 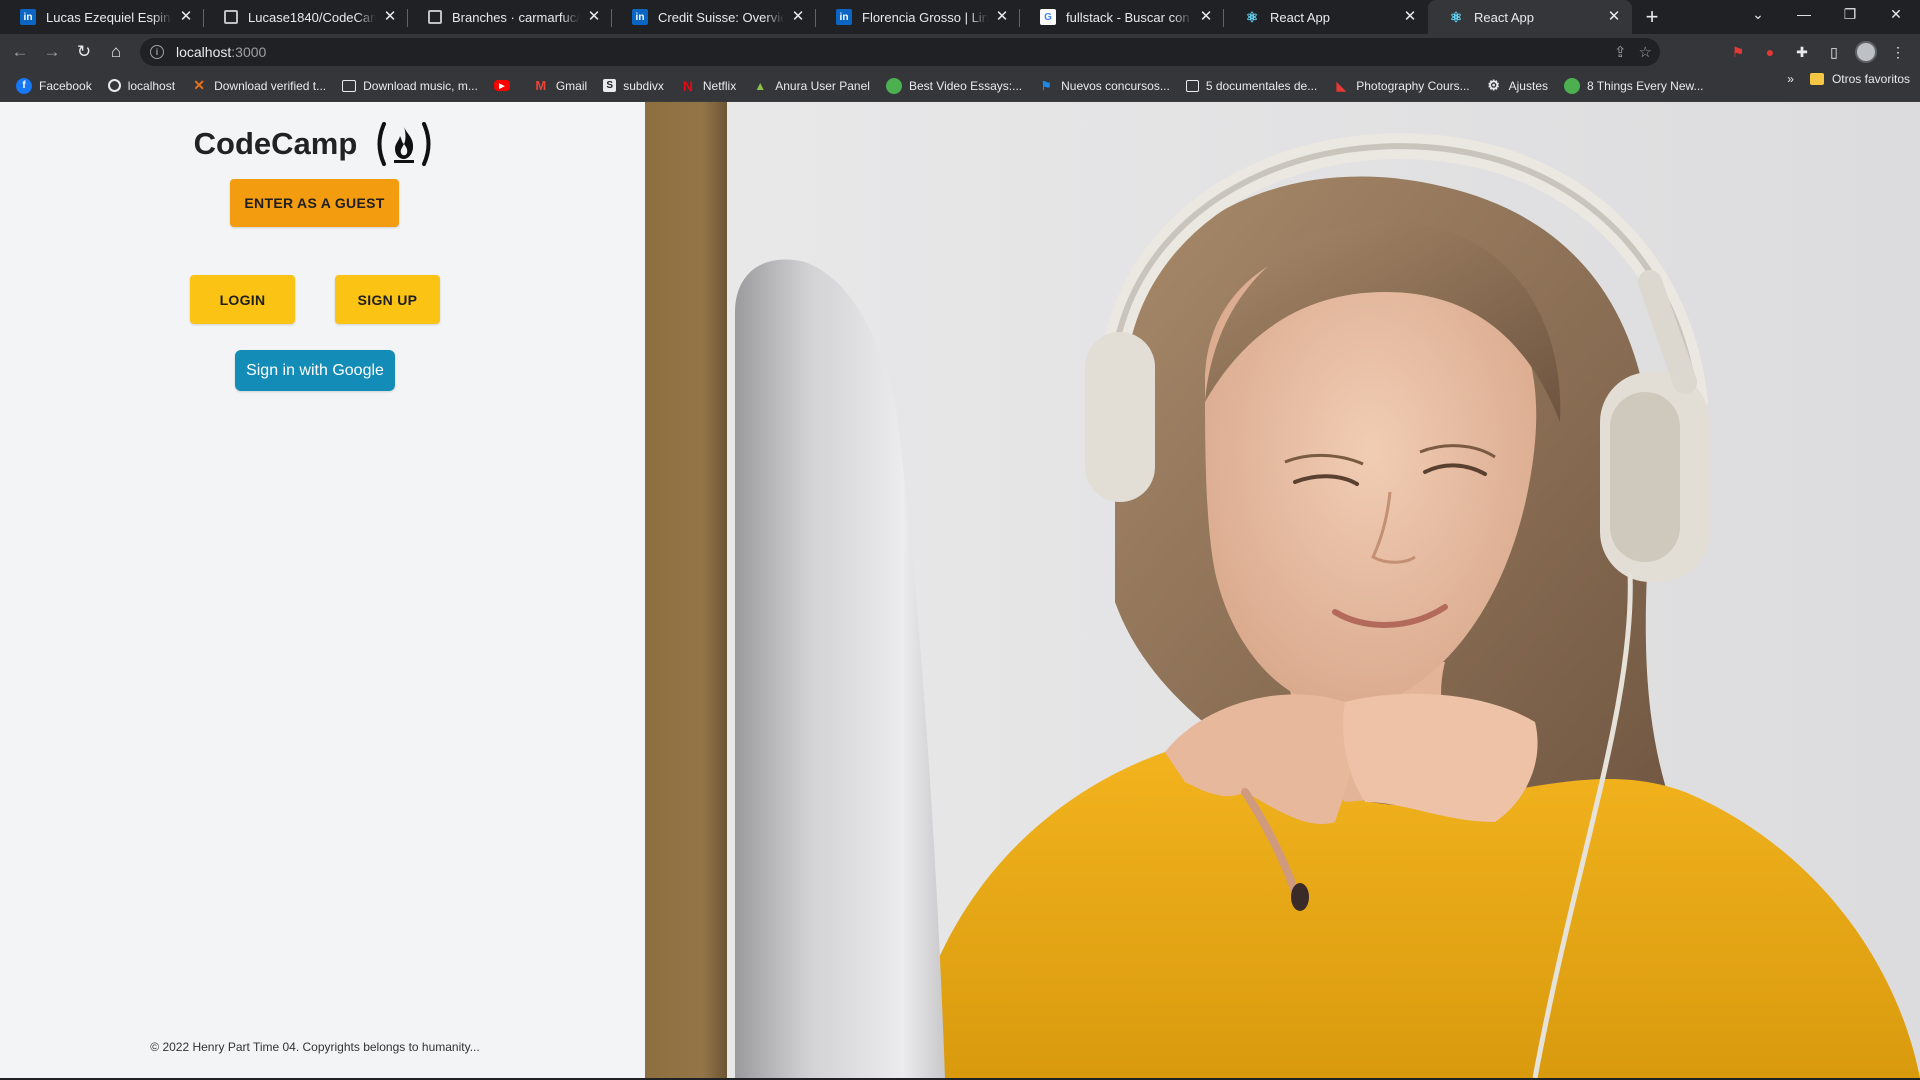 I want to click on browser-toolbar: ← → ↻ ⌂ i localhost:3000 ⇪ ☆ ⚑ ● ✚ ▯ ⋮, so click(x=960, y=52).